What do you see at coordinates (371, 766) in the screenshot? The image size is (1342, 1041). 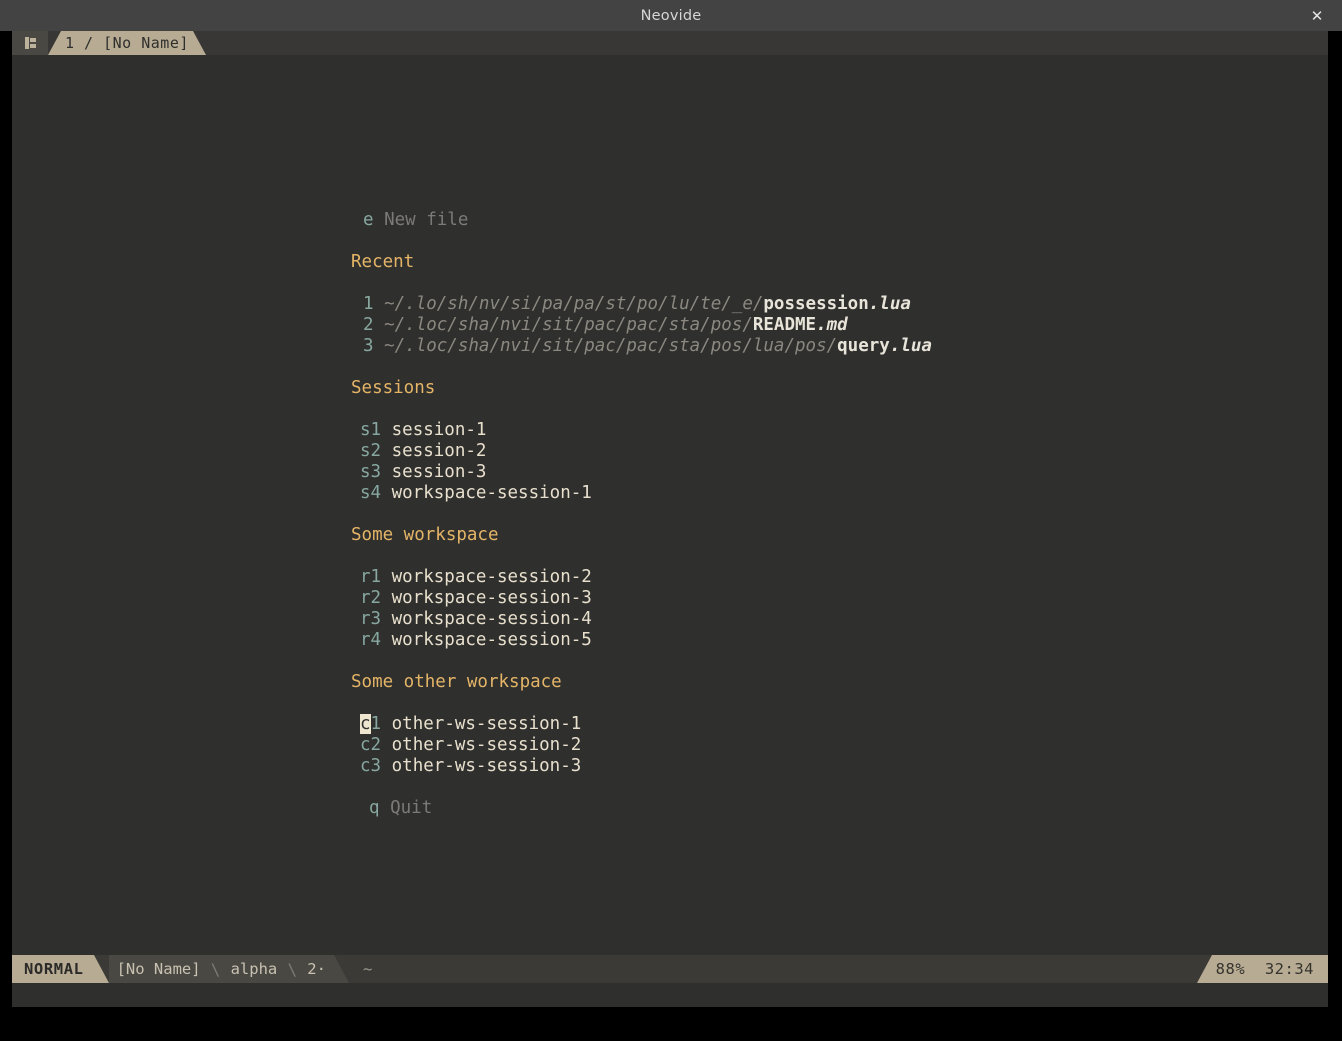 I see `shortcut-key: c3` at bounding box center [371, 766].